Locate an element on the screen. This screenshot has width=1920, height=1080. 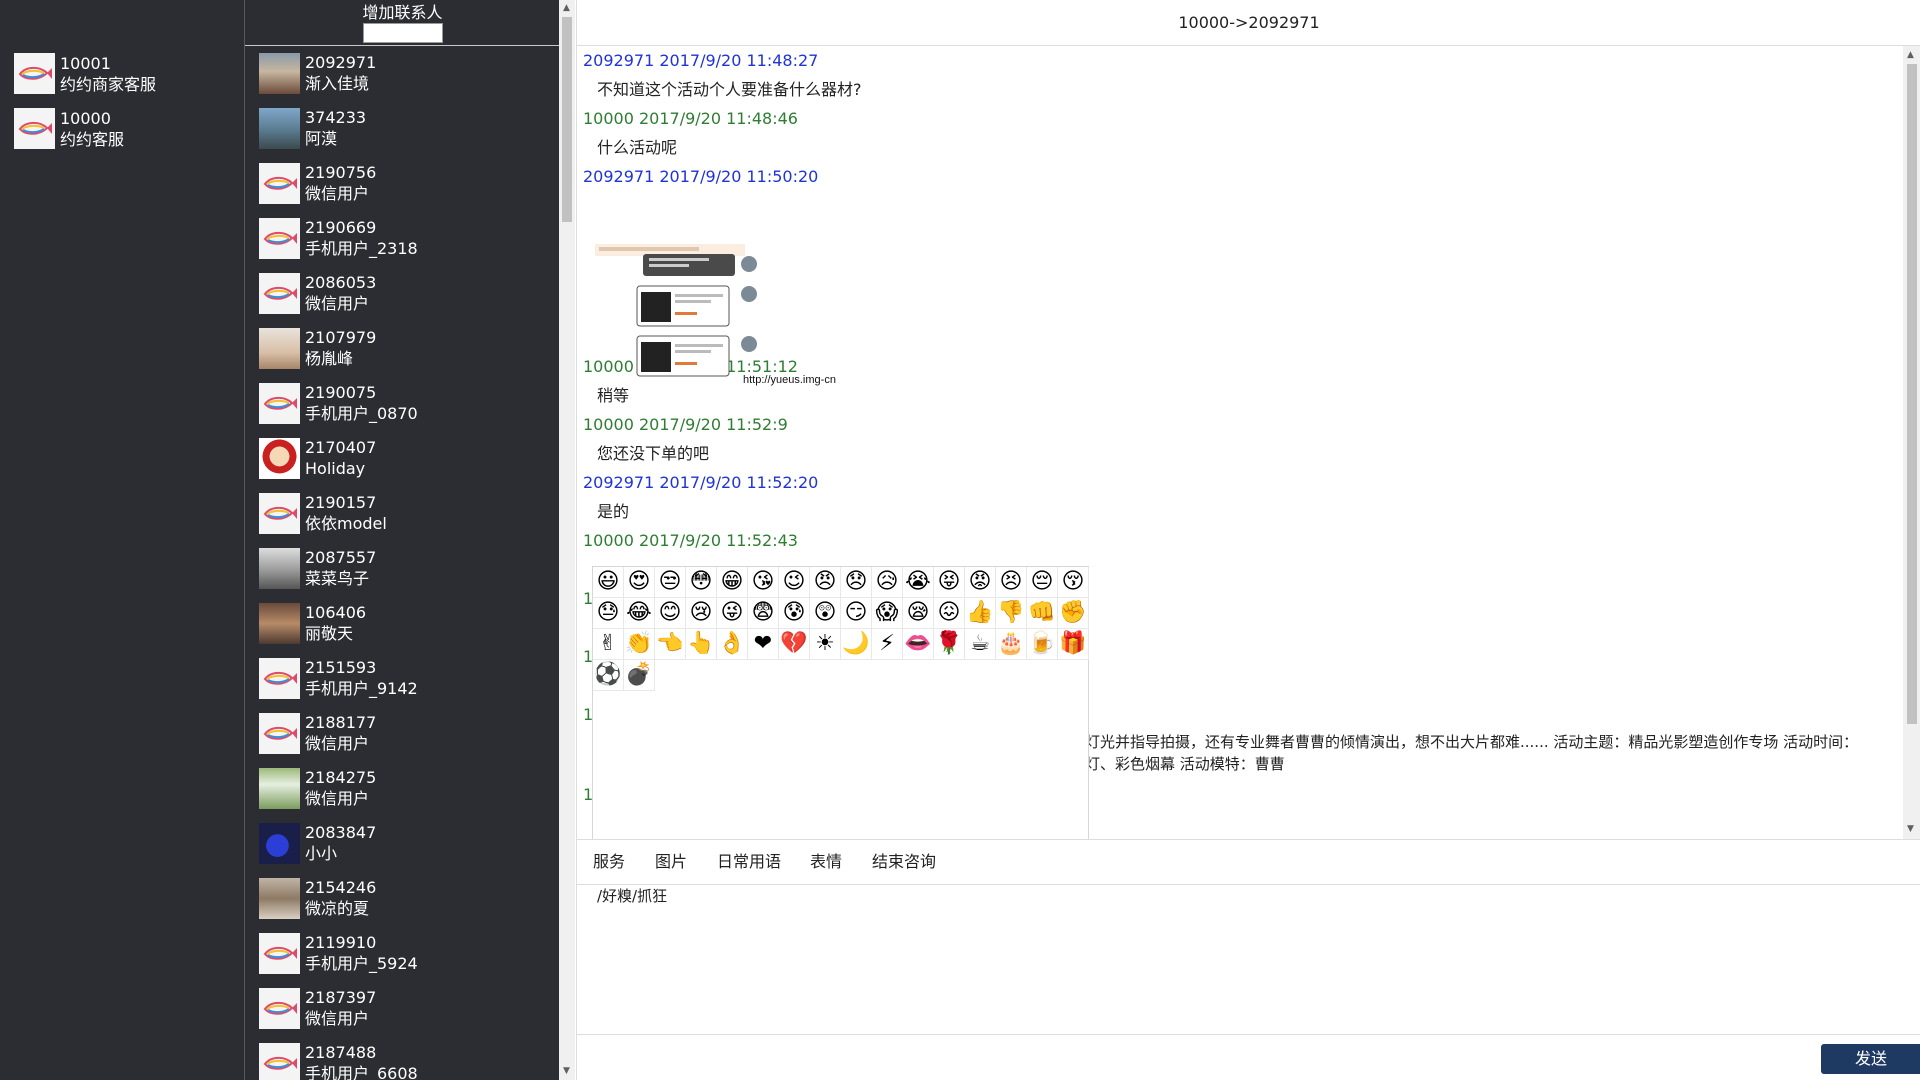
message-input: /好糗/抓狂 is located at coordinates (1247, 958).